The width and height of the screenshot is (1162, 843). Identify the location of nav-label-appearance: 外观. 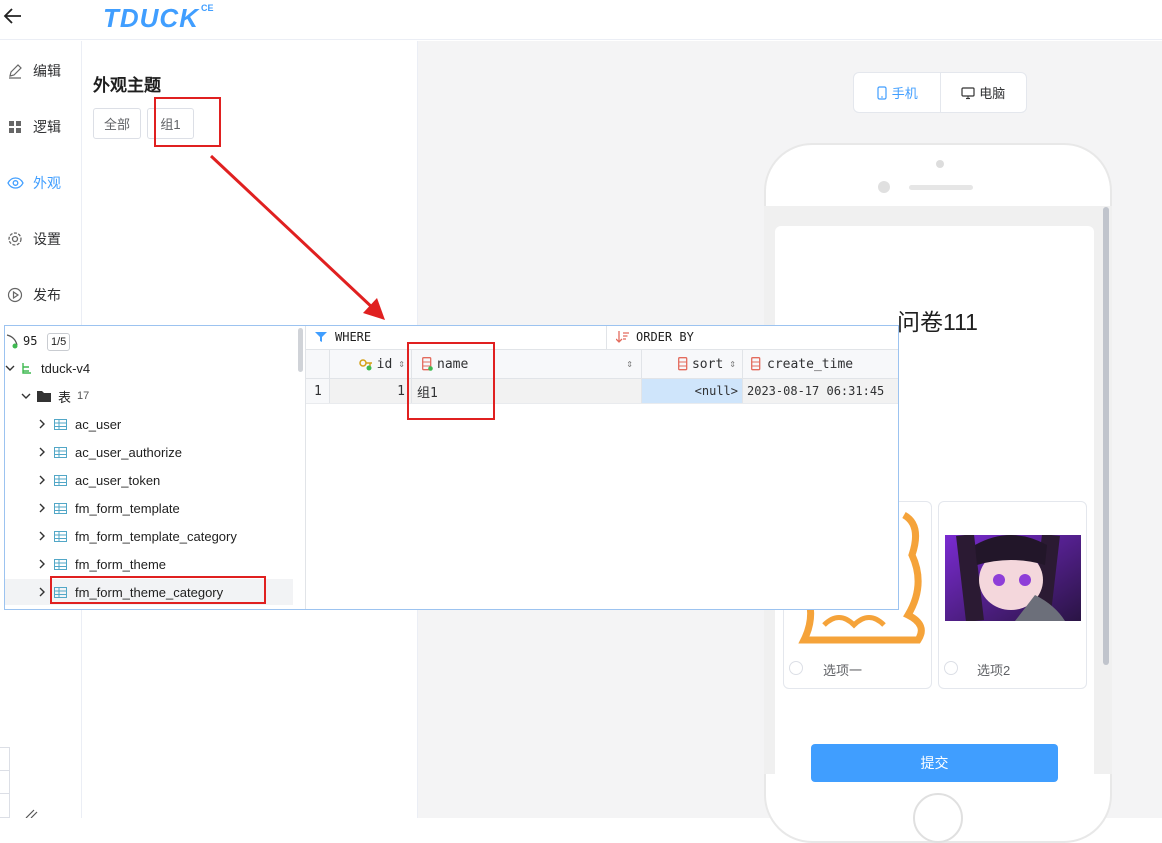
(47, 183).